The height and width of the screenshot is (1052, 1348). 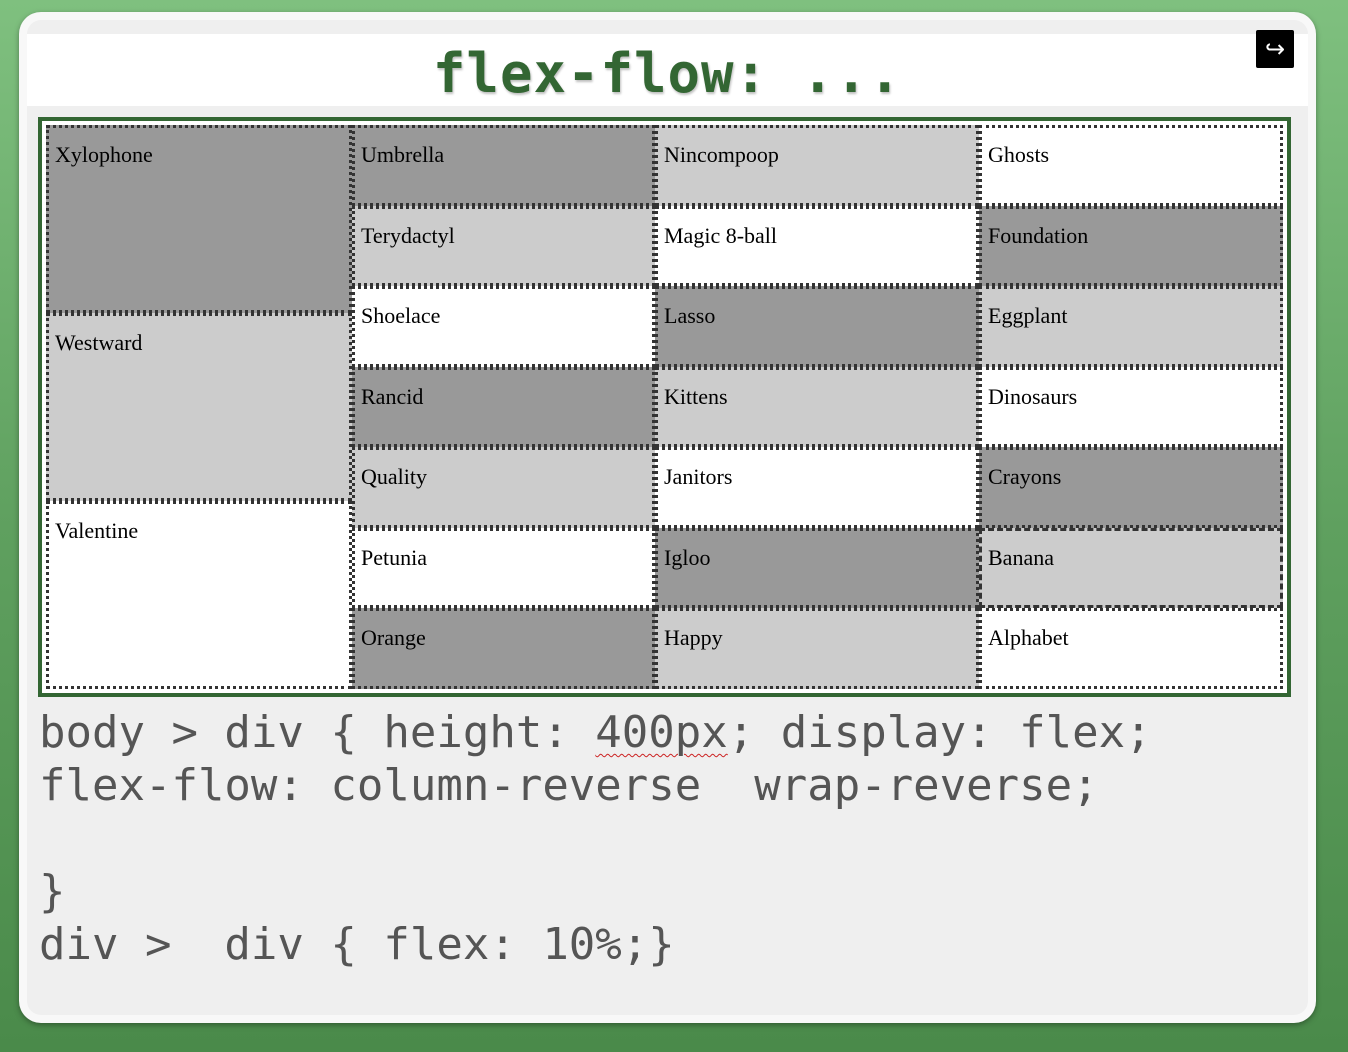 I want to click on code-line-1c: ; display: flex;, so click(x=939, y=732).